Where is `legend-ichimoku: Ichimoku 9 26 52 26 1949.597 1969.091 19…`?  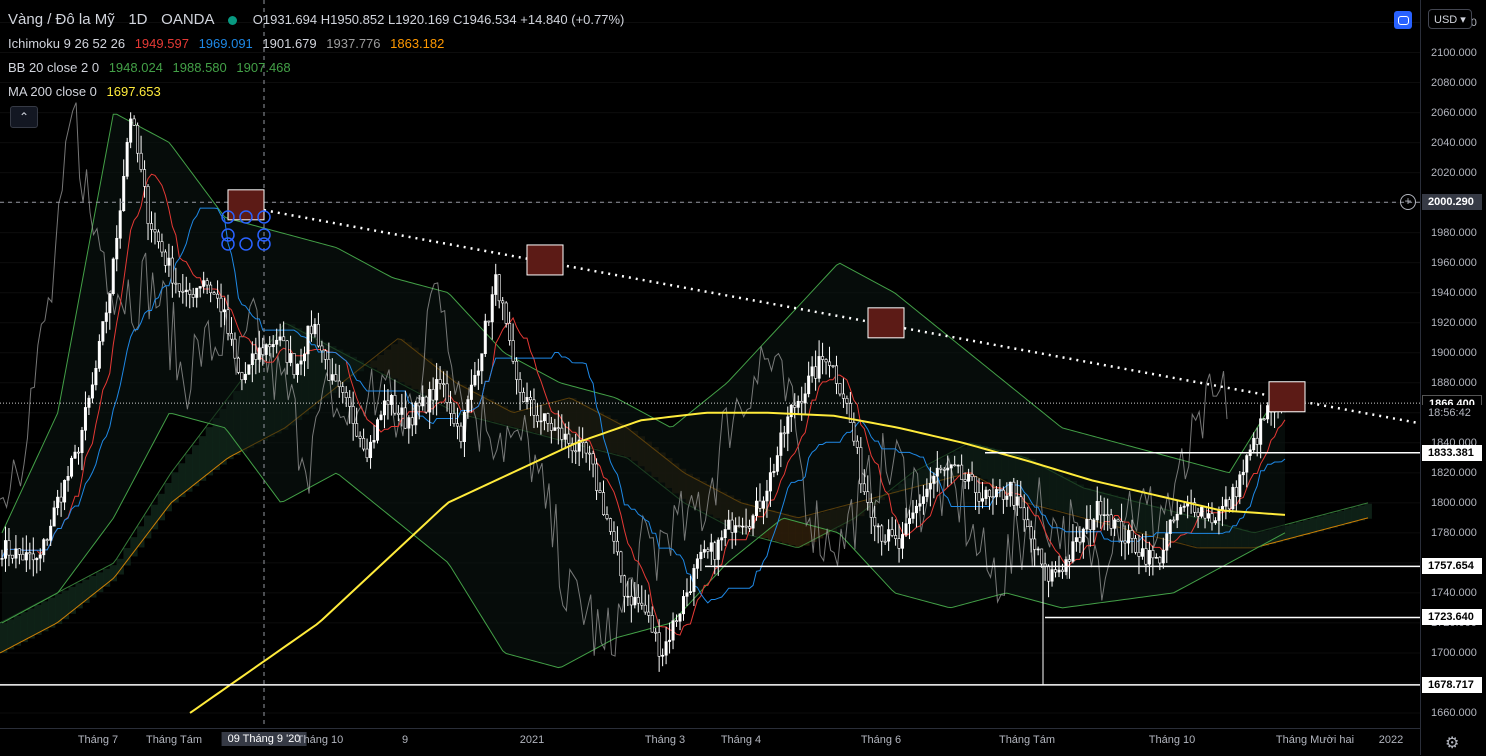
legend-ichimoku: Ichimoku 9 26 52 26 1949.597 1969.091 19… is located at coordinates (316, 44).